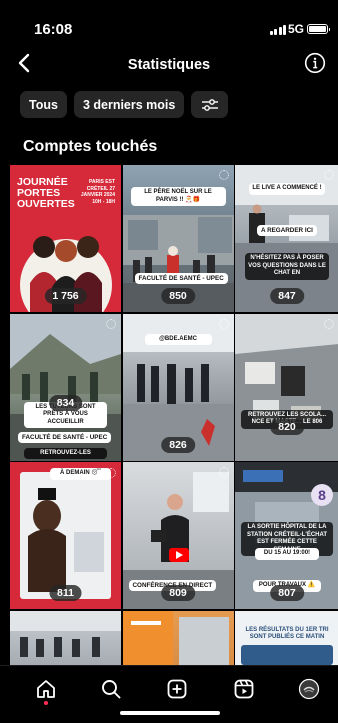 This screenshot has width=338, height=723. Describe the element at coordinates (178, 593) in the screenshot. I see `reach-count: 809` at that location.